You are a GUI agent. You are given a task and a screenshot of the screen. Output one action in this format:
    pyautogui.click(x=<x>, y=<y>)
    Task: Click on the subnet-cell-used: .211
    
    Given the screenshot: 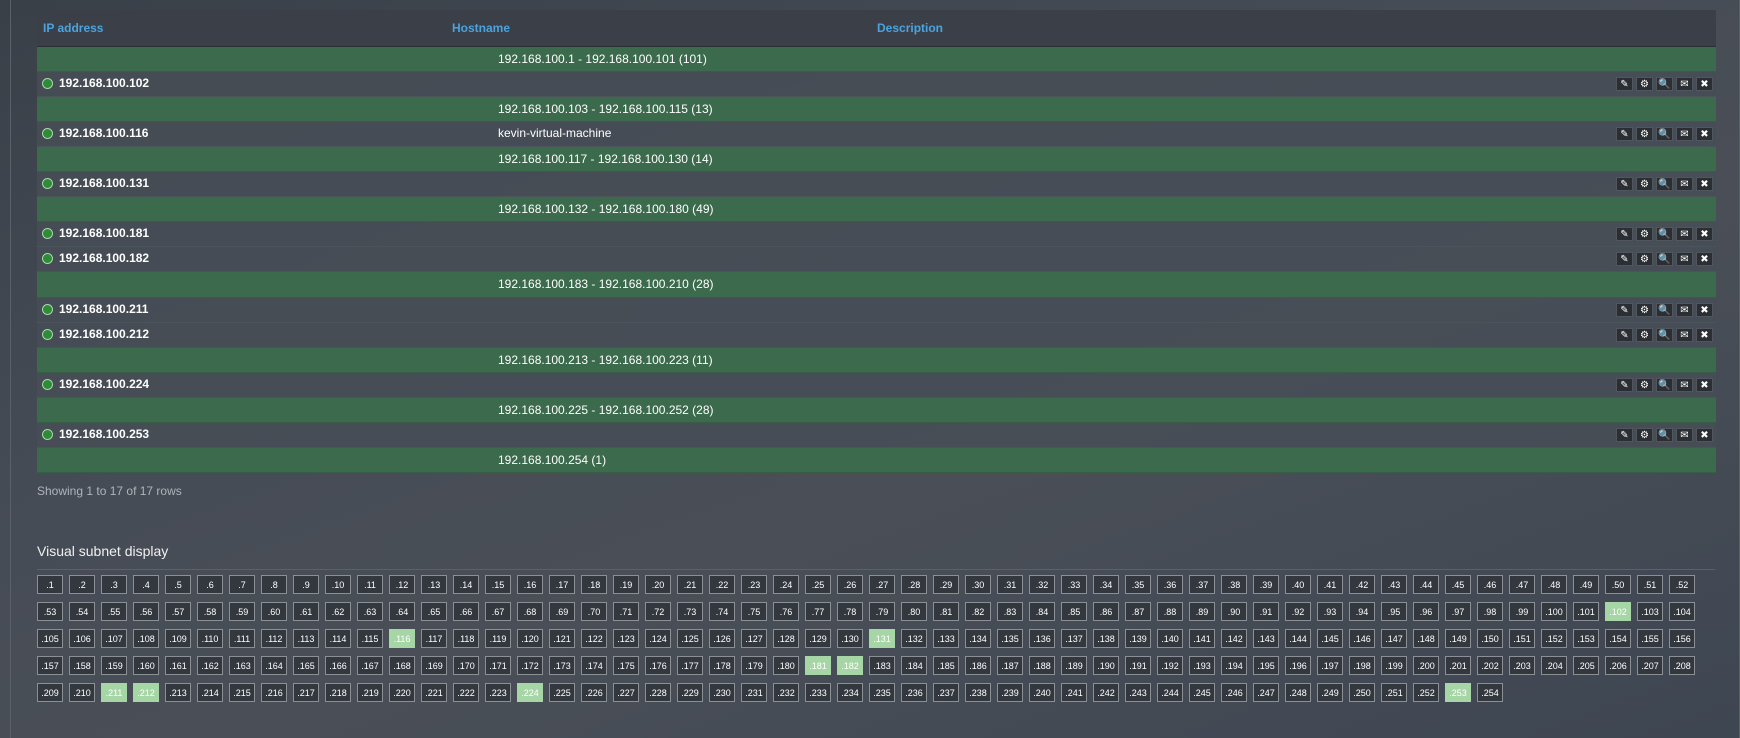 What is the action you would take?
    pyautogui.click(x=114, y=692)
    